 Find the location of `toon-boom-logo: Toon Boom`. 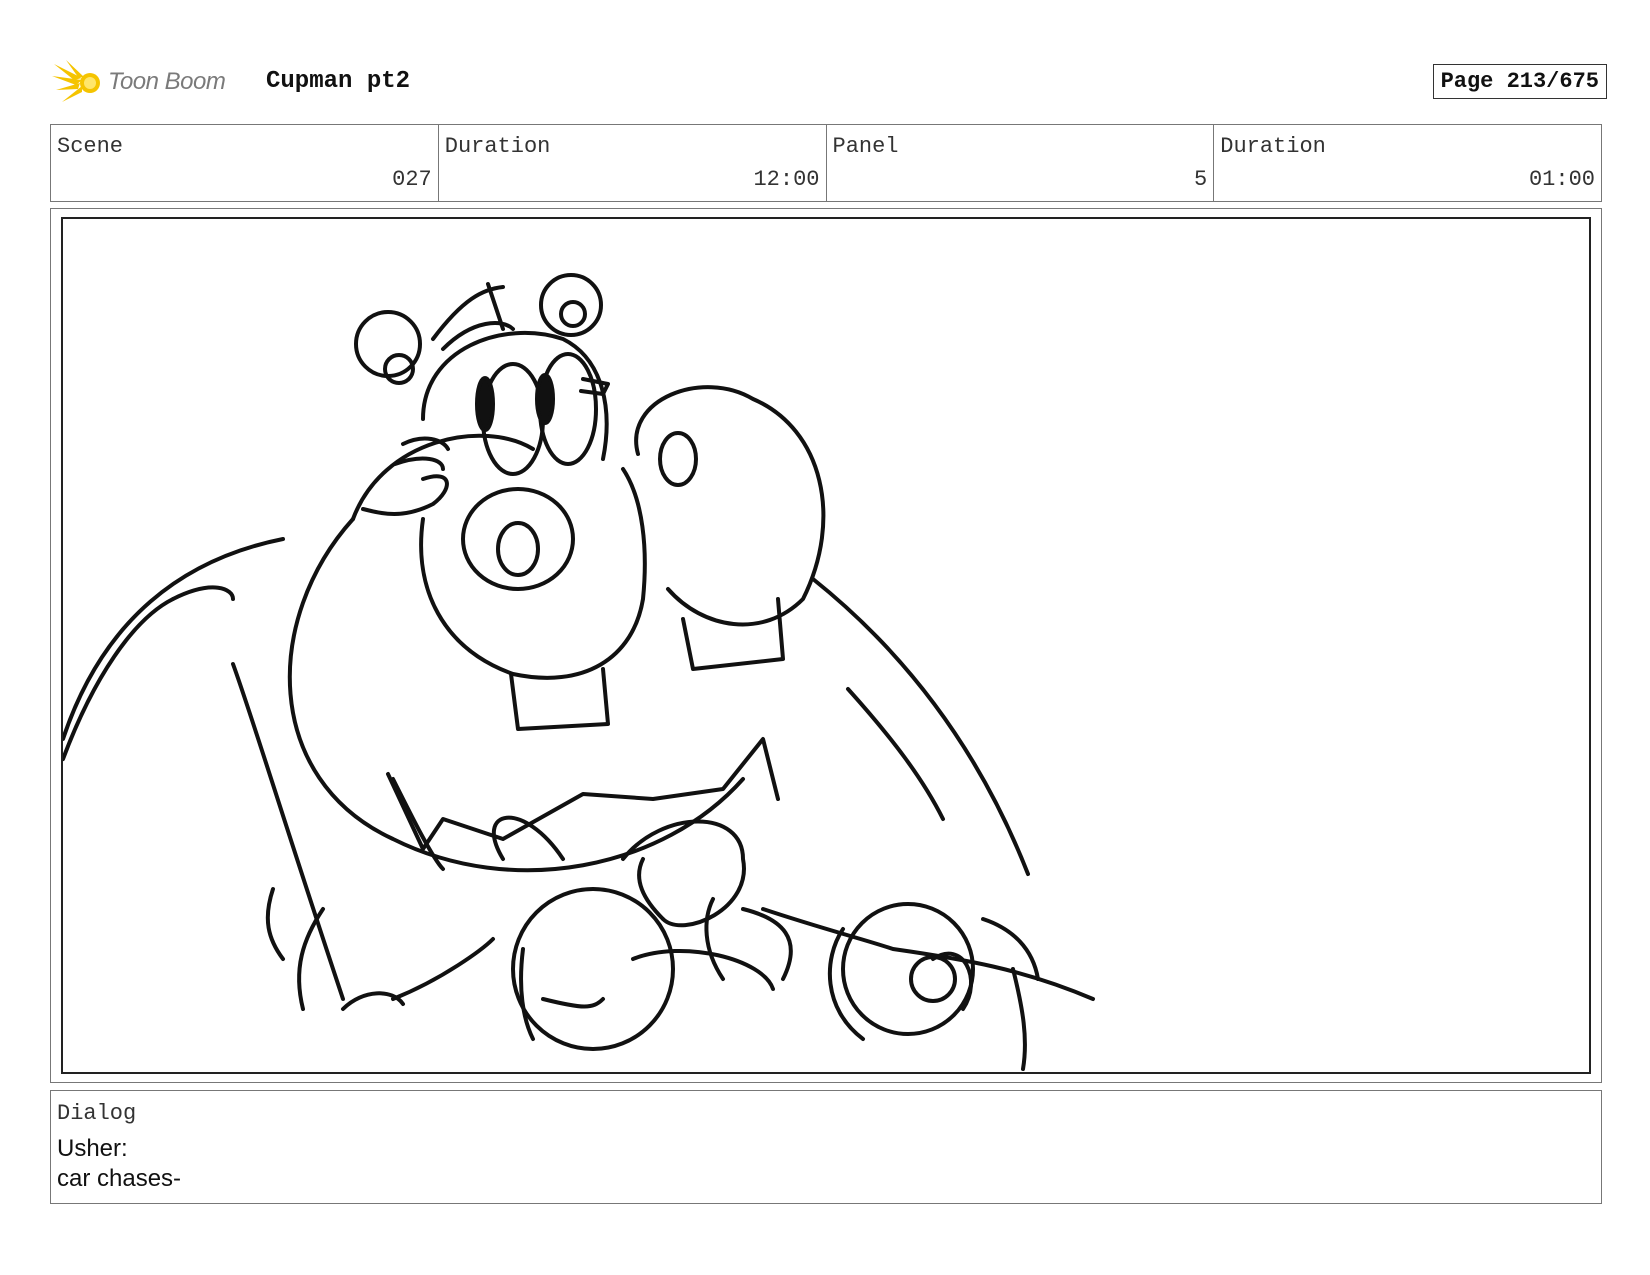

toon-boom-logo: Toon Boom is located at coordinates (152, 82).